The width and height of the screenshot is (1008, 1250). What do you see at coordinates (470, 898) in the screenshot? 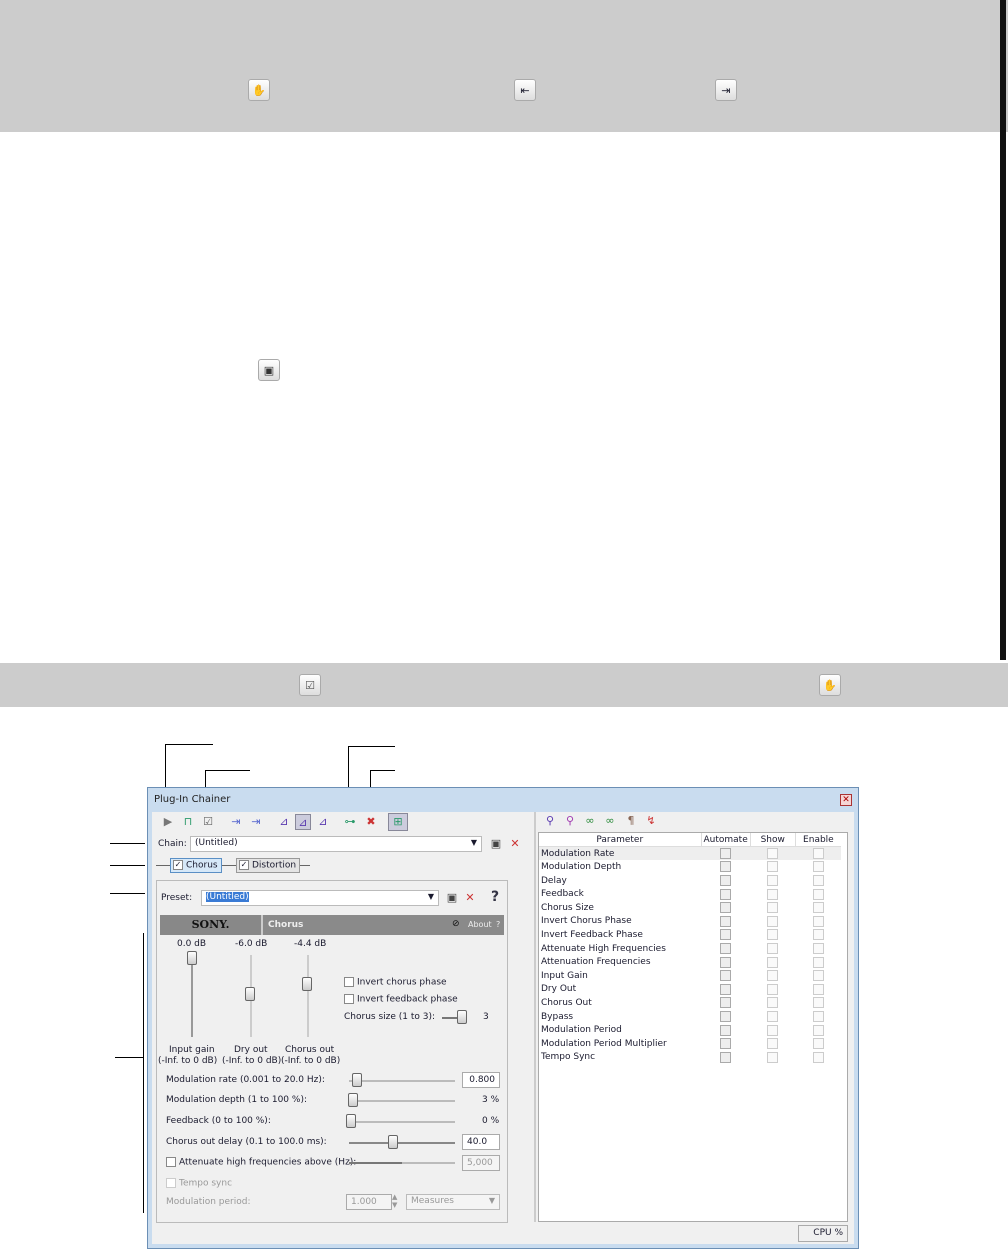
I see `delete-preset-icon: ✕` at bounding box center [470, 898].